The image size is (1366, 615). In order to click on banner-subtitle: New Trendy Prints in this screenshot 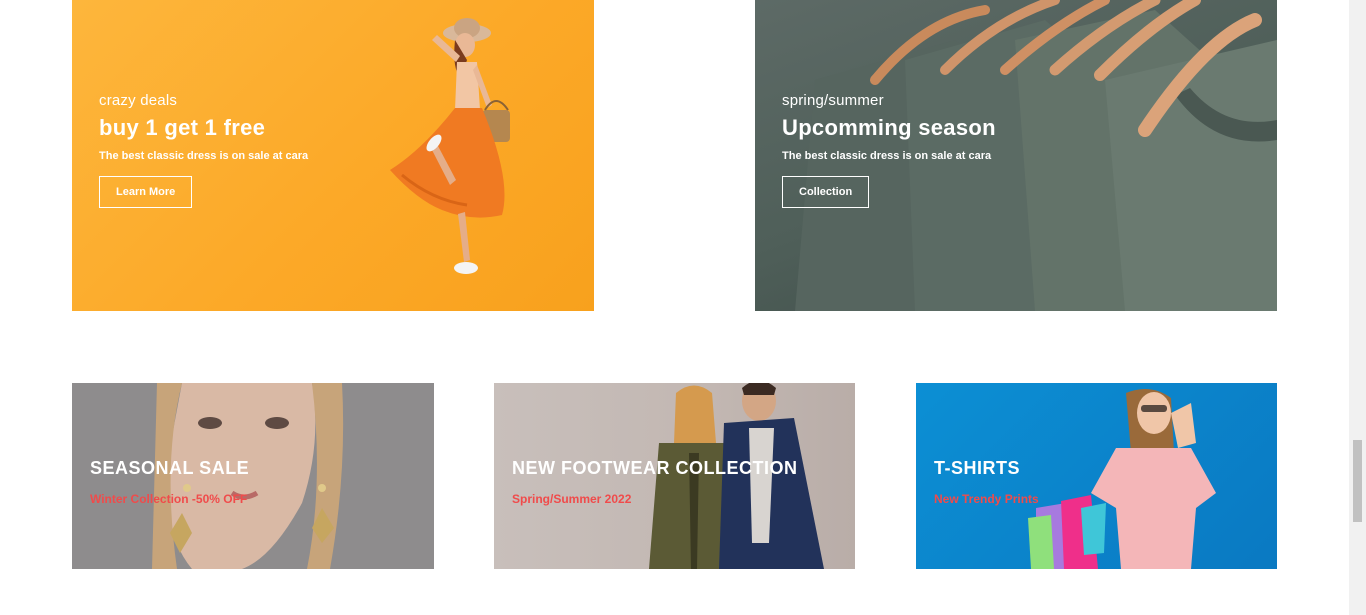, I will do `click(986, 499)`.